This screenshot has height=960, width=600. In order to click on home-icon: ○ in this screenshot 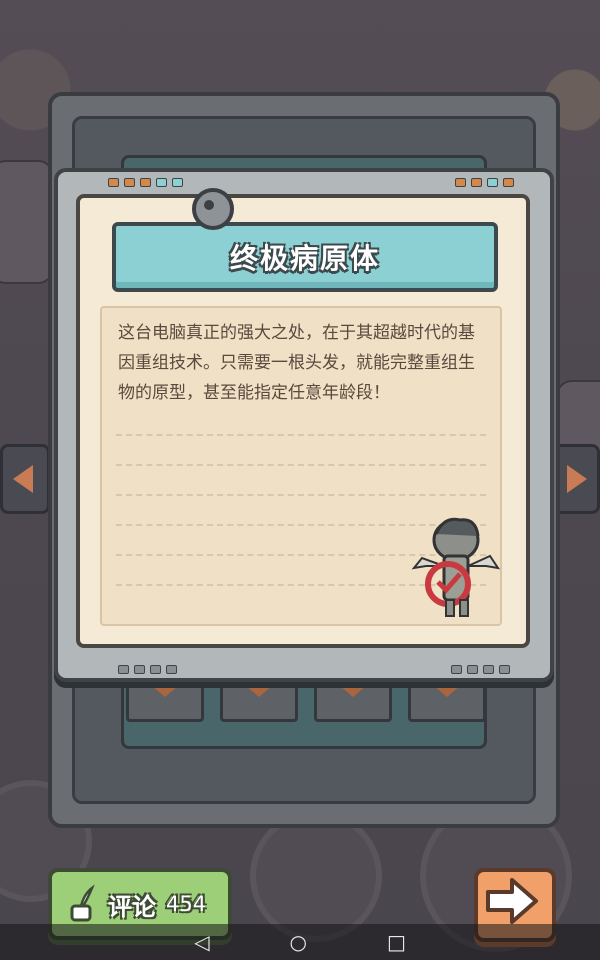, I will do `click(298, 942)`.